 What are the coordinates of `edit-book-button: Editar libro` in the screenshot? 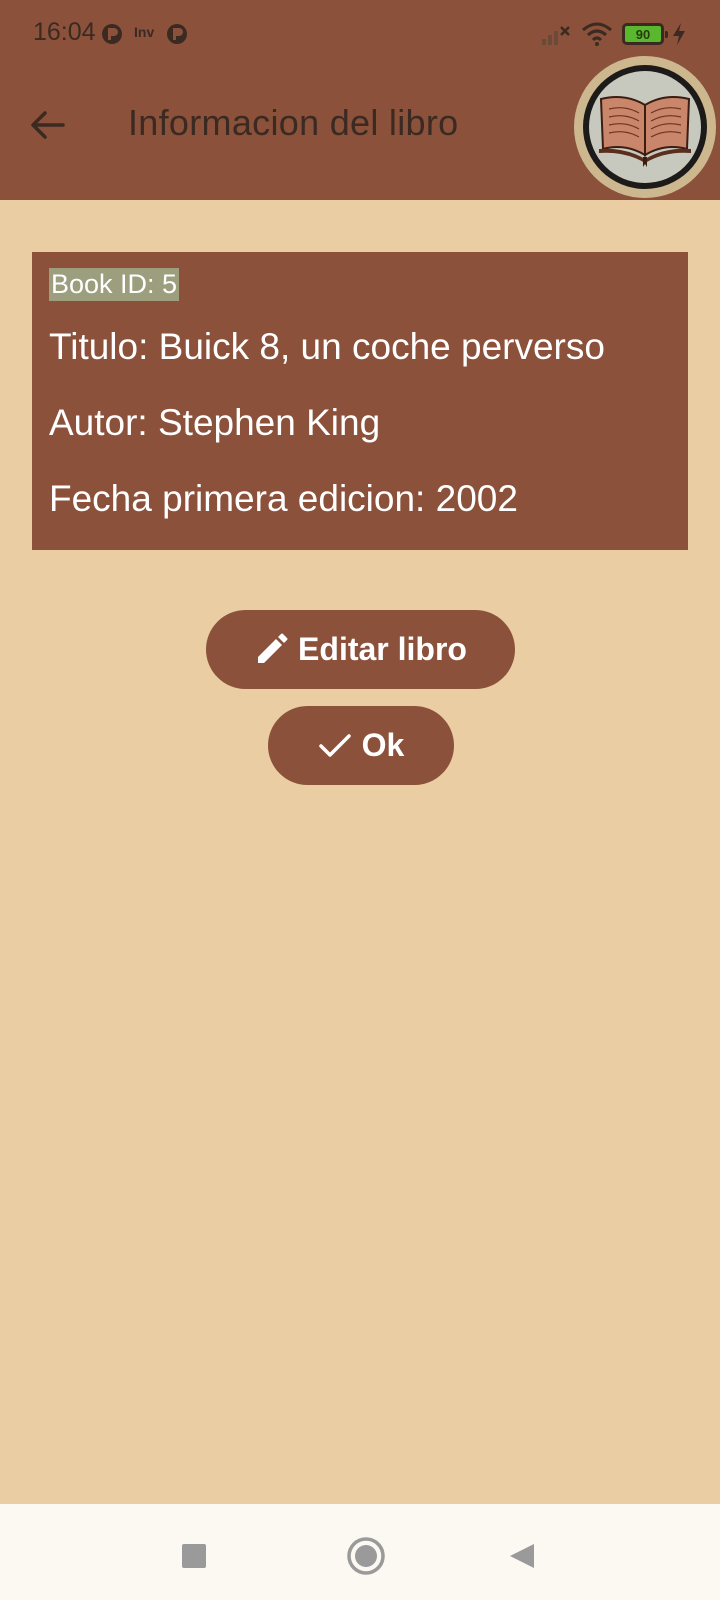 It's located at (360, 649).